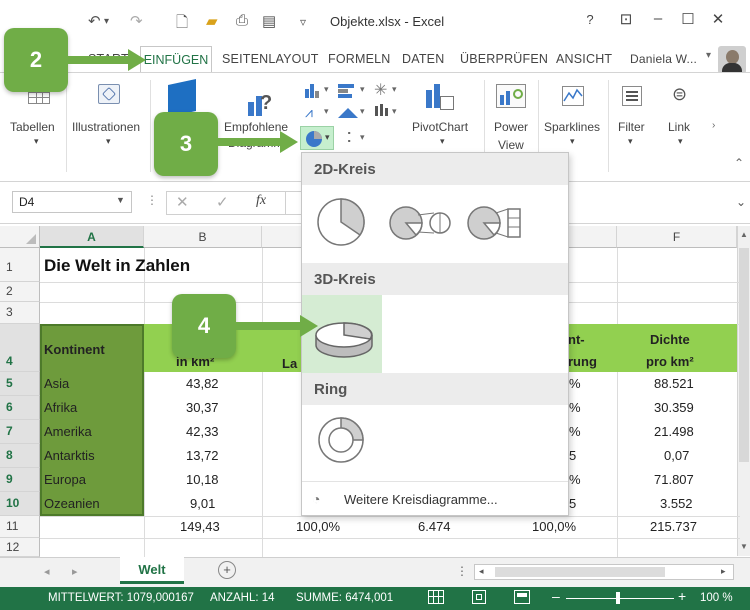  What do you see at coordinates (632, 96) in the screenshot?
I see `filter-icon` at bounding box center [632, 96].